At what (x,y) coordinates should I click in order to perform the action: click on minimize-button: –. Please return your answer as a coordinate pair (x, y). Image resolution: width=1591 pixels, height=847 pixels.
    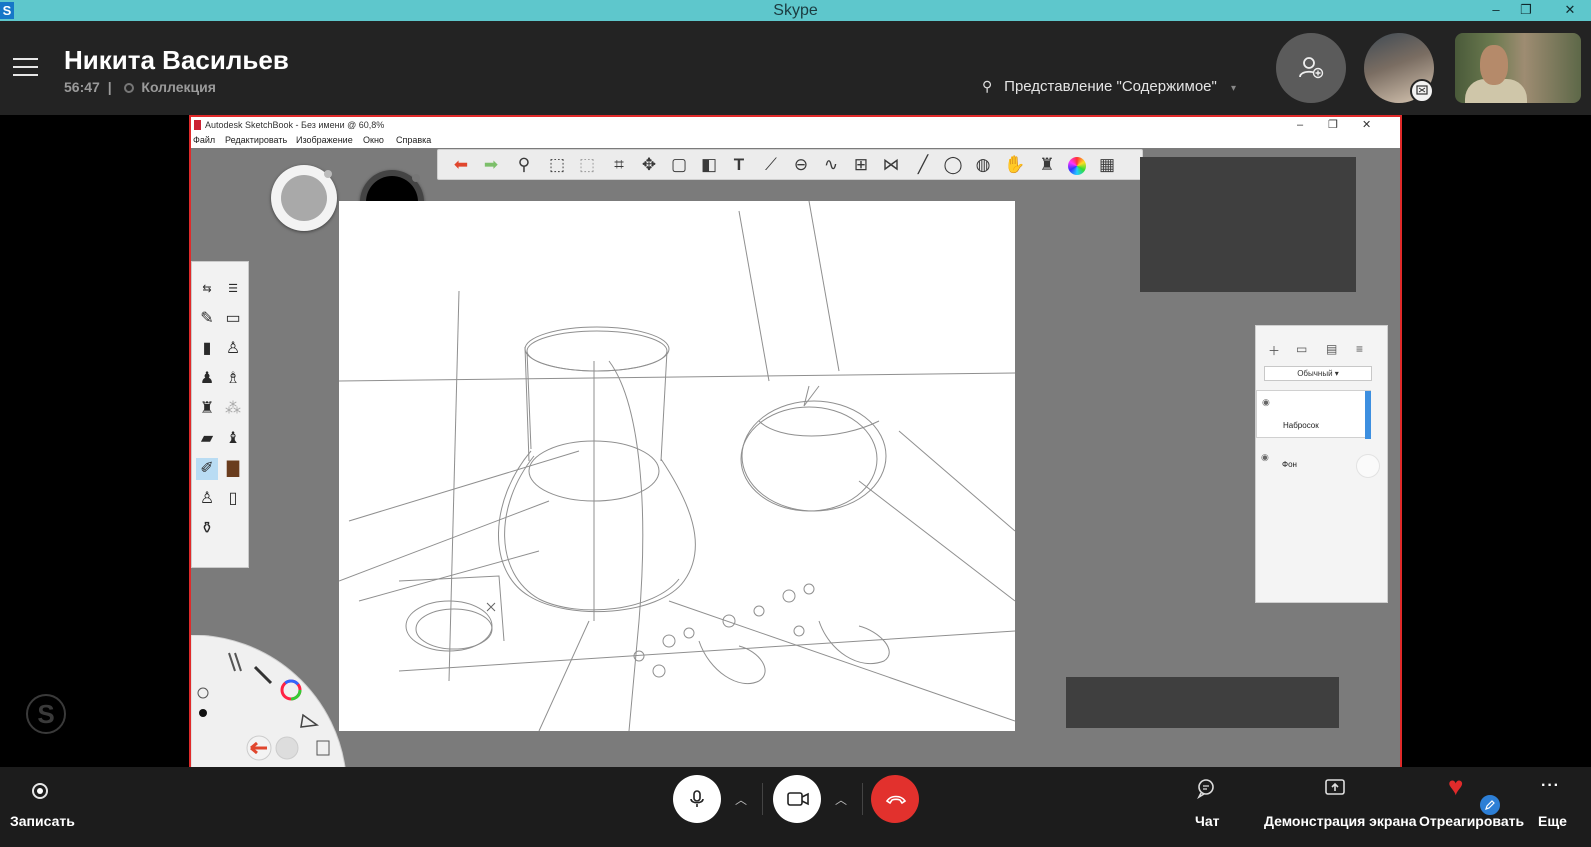
    Looking at the image, I should click on (1496, 10).